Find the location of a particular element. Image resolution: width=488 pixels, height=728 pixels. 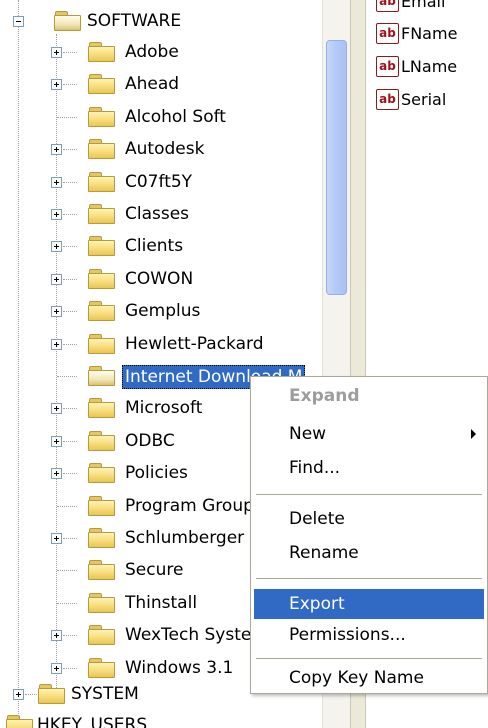

tree-item: Clients is located at coordinates (161, 246).